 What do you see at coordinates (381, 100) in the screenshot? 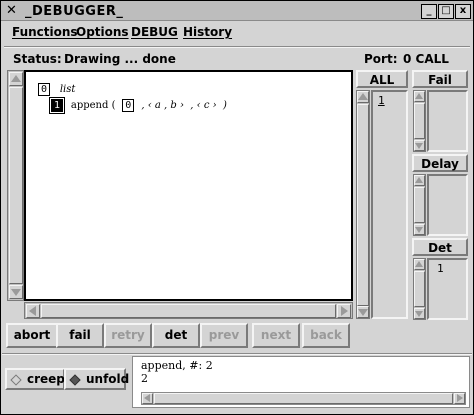
I see `all-list-item: 1` at bounding box center [381, 100].